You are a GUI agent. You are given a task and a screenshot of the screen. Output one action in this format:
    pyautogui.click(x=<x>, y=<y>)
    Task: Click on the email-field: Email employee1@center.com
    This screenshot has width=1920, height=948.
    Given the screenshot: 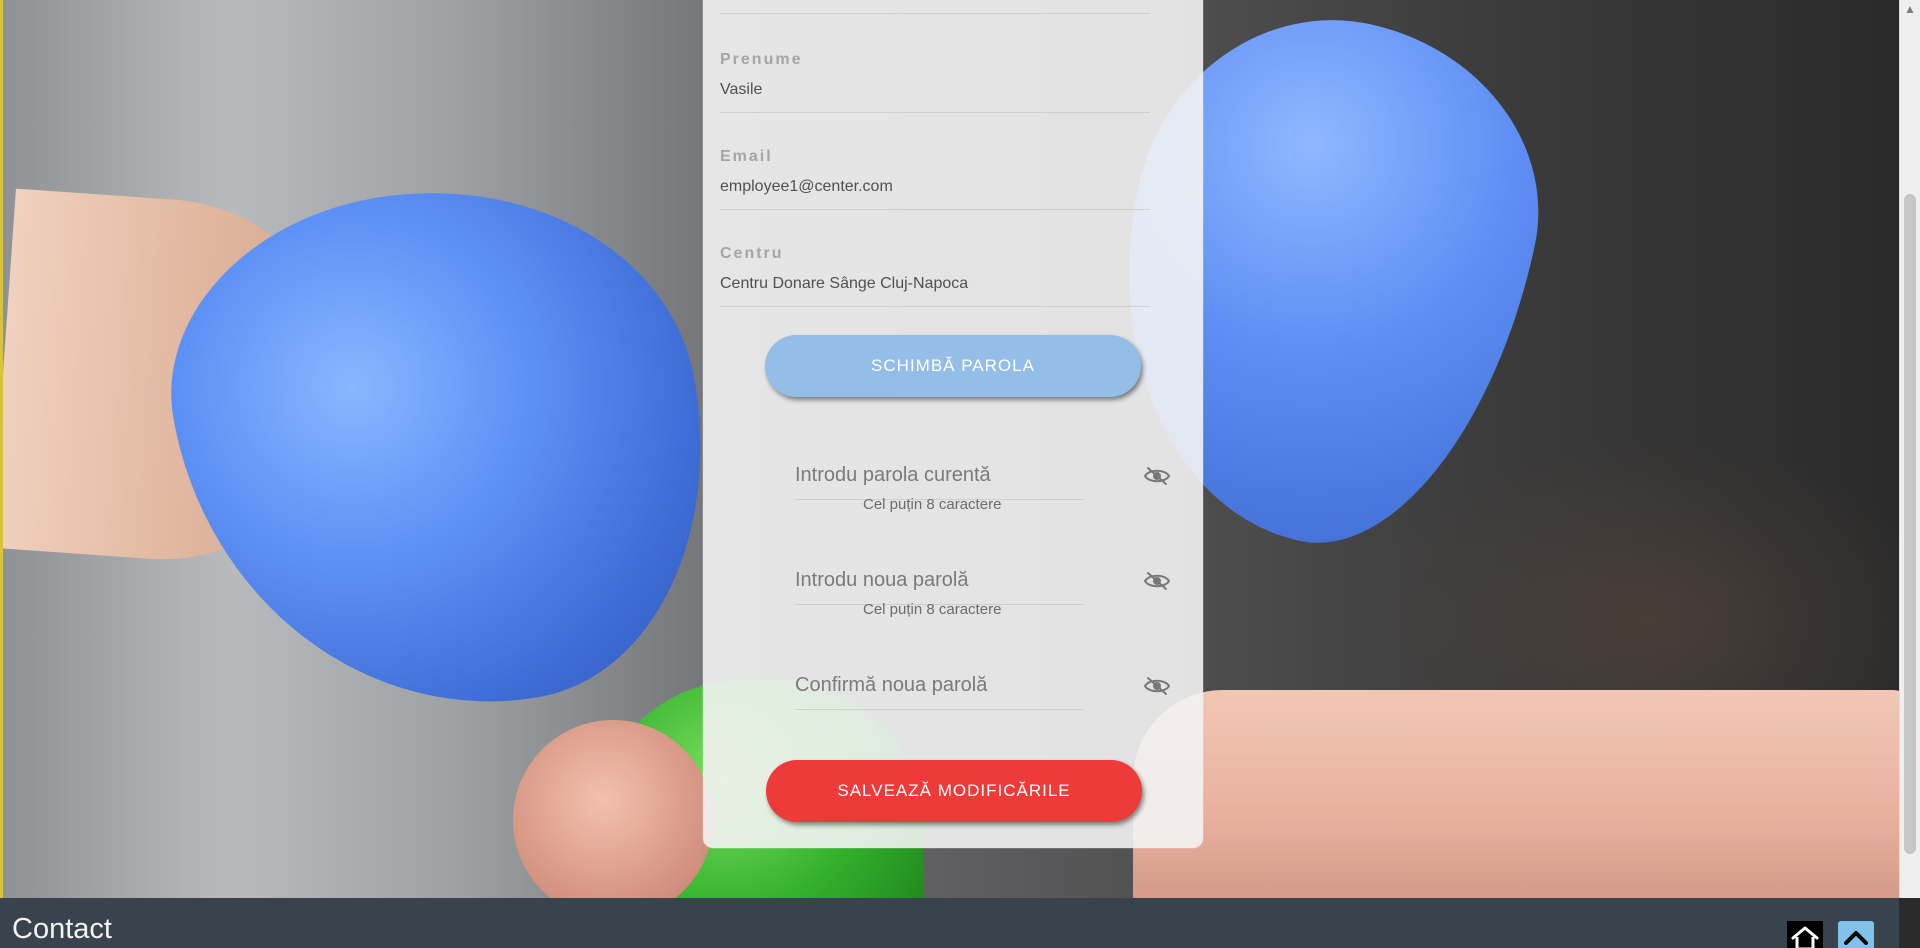 What is the action you would take?
    pyautogui.click(x=935, y=178)
    